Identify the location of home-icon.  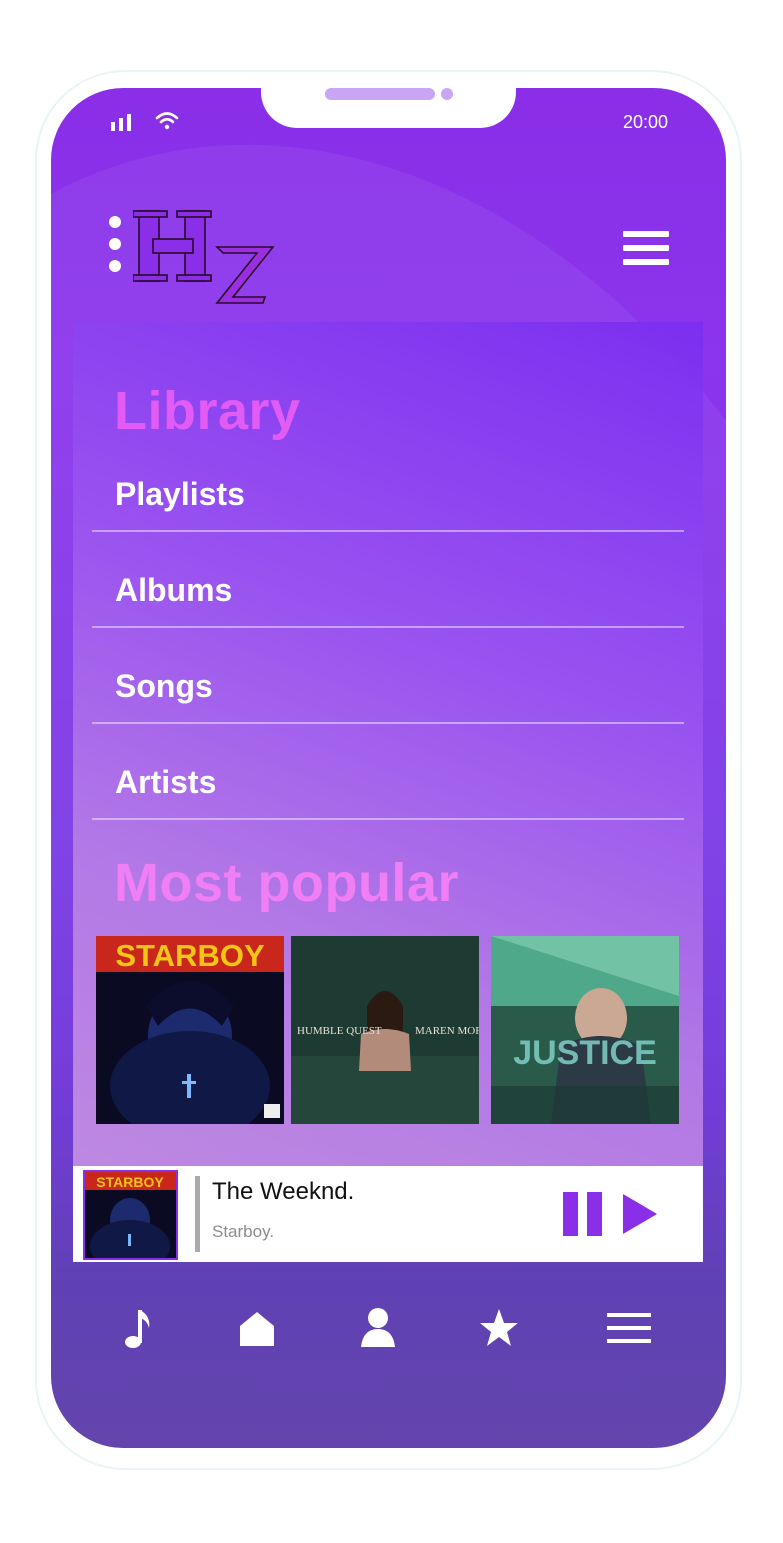
(257, 1328).